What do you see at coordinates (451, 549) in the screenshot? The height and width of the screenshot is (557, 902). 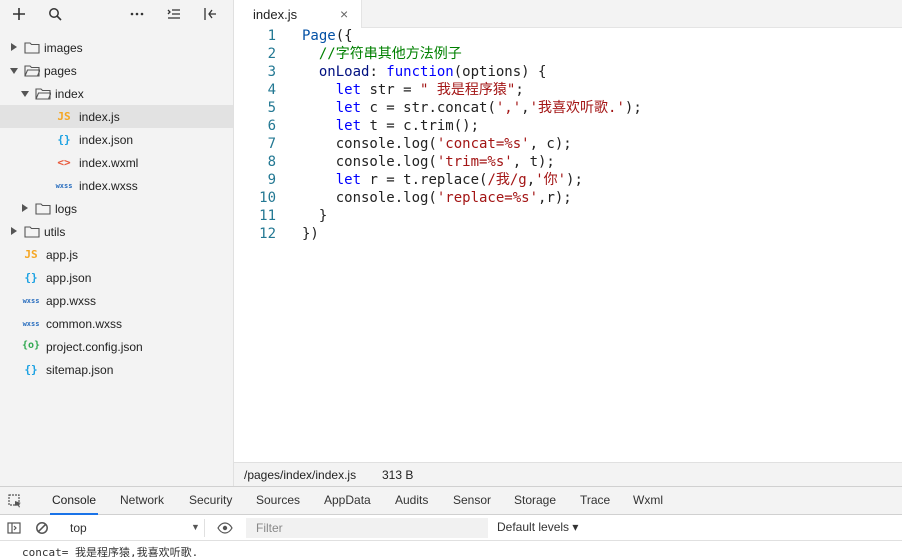 I see `console-output: concat= 我是程序猿,我喜欢听歌.` at bounding box center [451, 549].